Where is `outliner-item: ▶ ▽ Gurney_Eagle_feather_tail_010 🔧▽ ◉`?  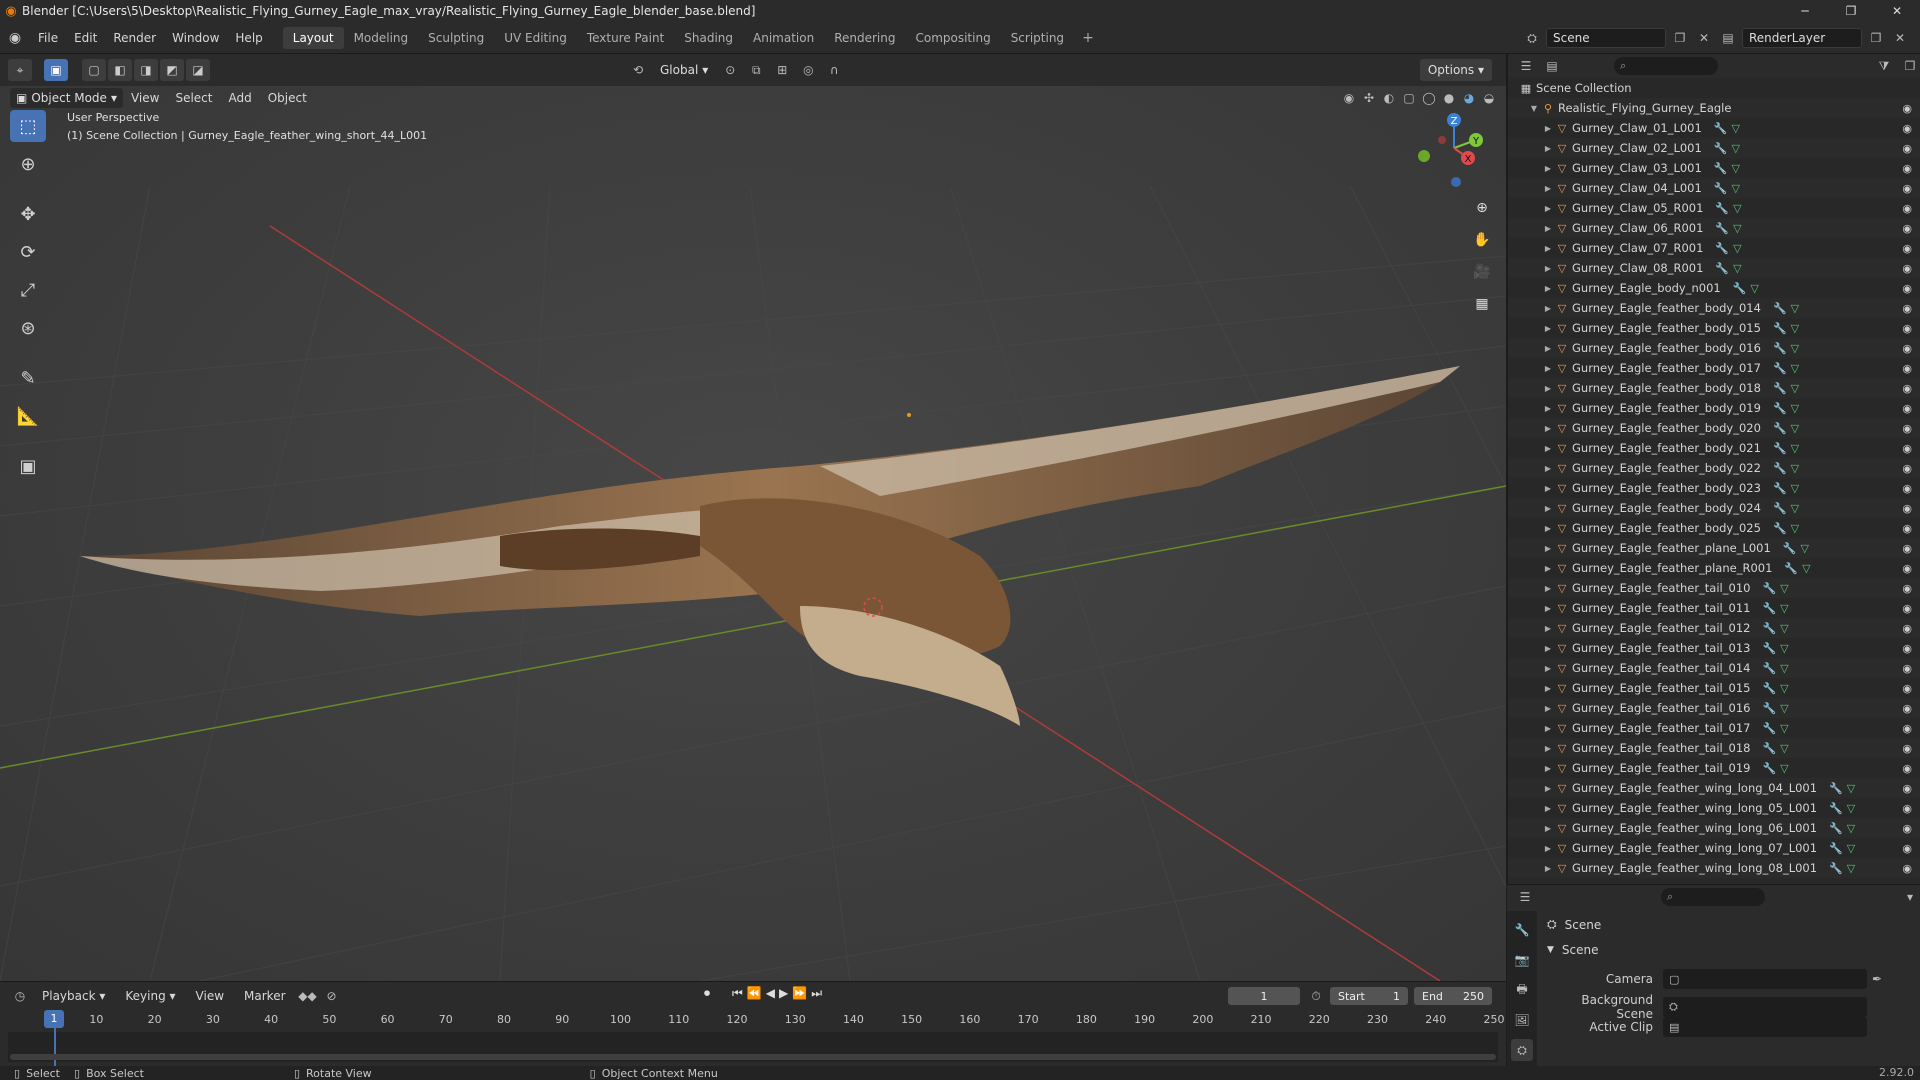
outliner-item: ▶ ▽ Gurney_Eagle_feather_tail_010 🔧▽ ◉ is located at coordinates (1714, 588).